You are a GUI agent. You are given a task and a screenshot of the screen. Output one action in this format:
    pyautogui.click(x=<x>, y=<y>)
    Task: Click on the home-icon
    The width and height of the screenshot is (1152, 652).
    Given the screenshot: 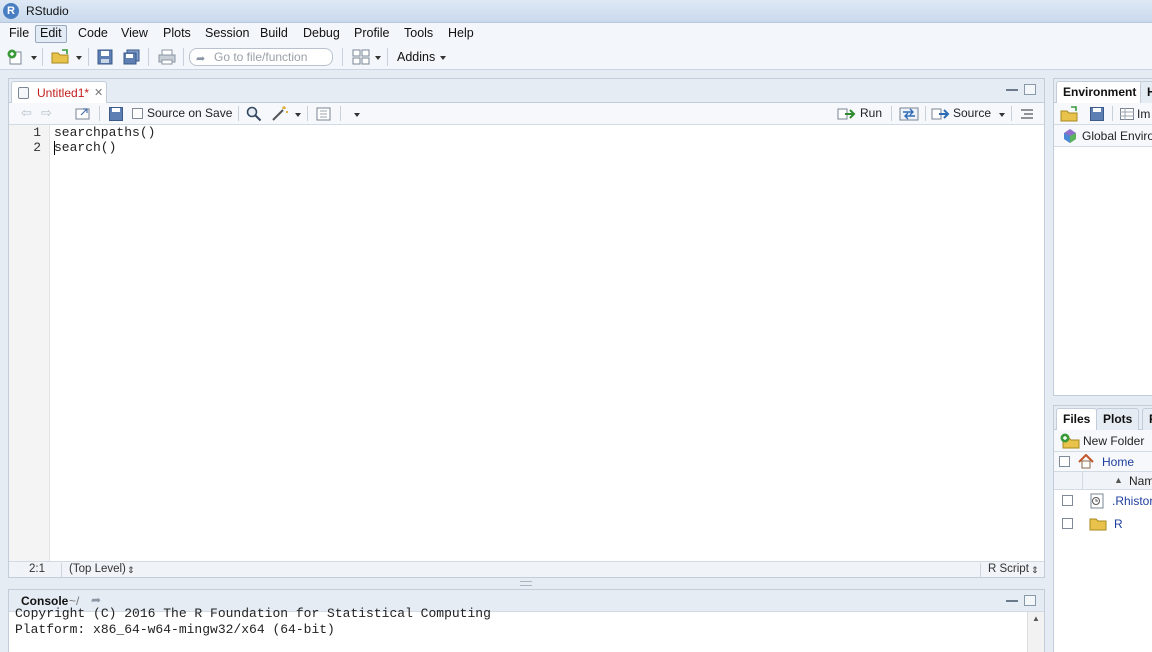 What is the action you would take?
    pyautogui.click(x=1086, y=461)
    